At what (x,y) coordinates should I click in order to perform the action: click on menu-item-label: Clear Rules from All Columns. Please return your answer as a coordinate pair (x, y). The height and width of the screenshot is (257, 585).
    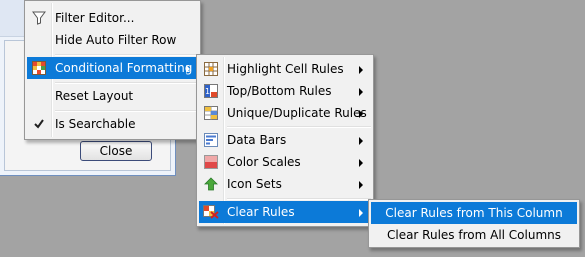
    Looking at the image, I should click on (474, 235).